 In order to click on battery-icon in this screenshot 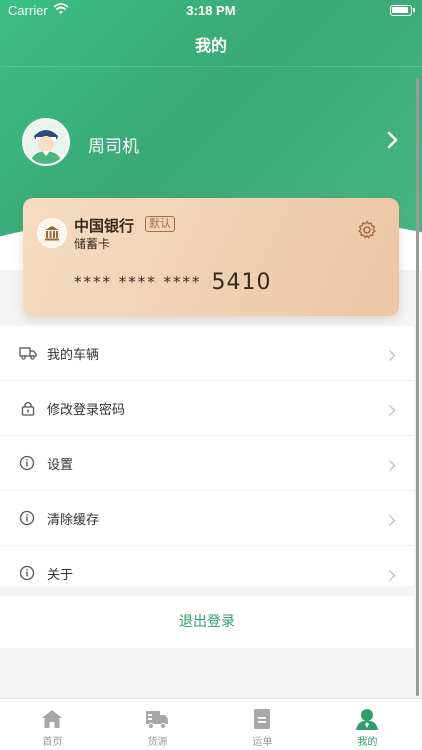, I will do `click(402, 10)`.